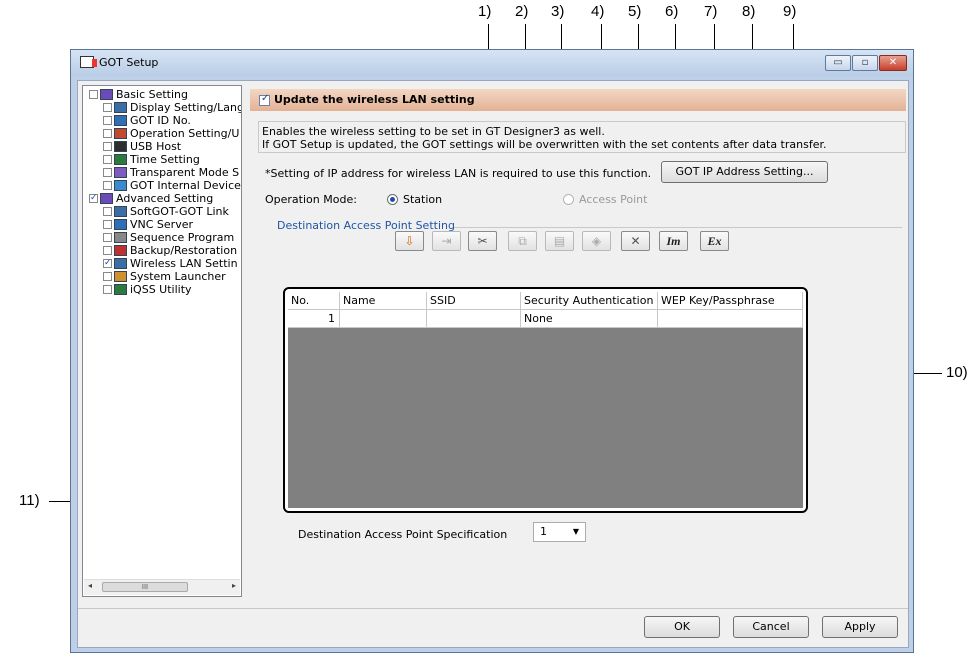 Image resolution: width=980 pixels, height=655 pixels. What do you see at coordinates (90, 585) in the screenshot?
I see `scroll-left-icon: ◂` at bounding box center [90, 585].